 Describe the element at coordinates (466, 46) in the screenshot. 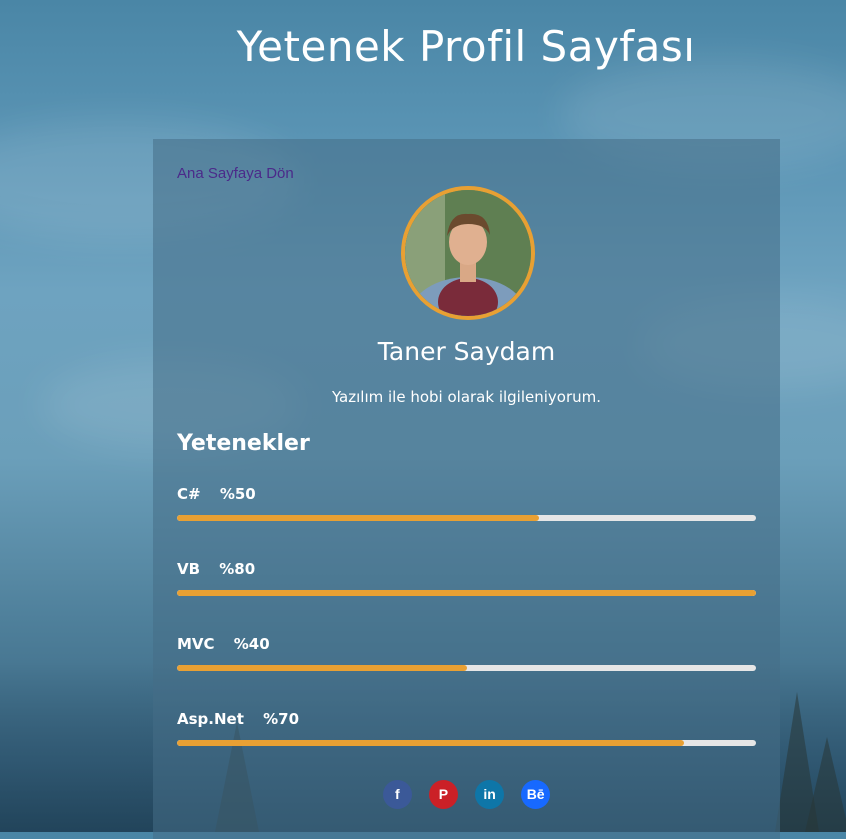

I see `page-title: Yetenek Profil Sayfası` at that location.